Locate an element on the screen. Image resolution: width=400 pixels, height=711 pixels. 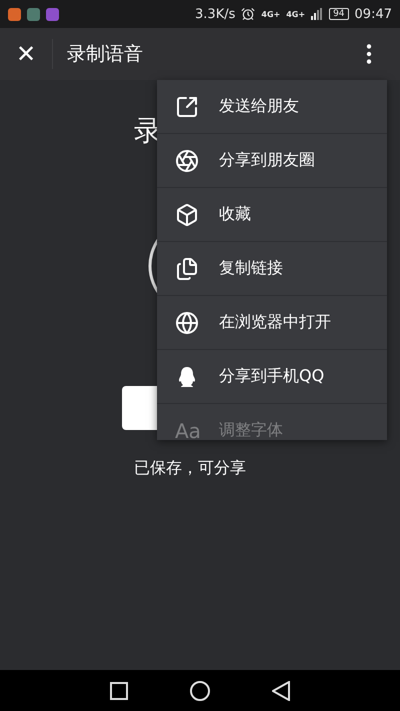
battery-level: 94 is located at coordinates (339, 14).